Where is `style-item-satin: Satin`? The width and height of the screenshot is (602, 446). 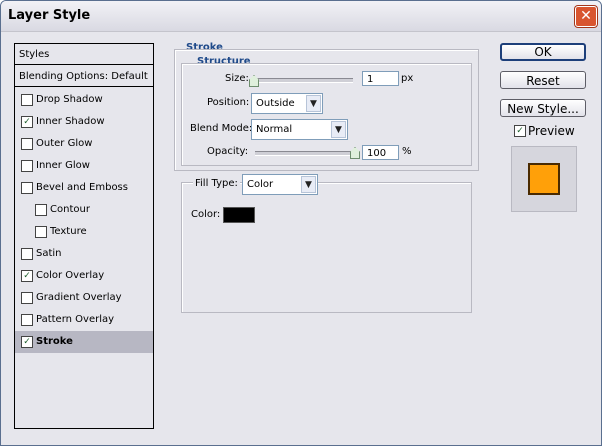
style-item-satin: Satin is located at coordinates (84, 254).